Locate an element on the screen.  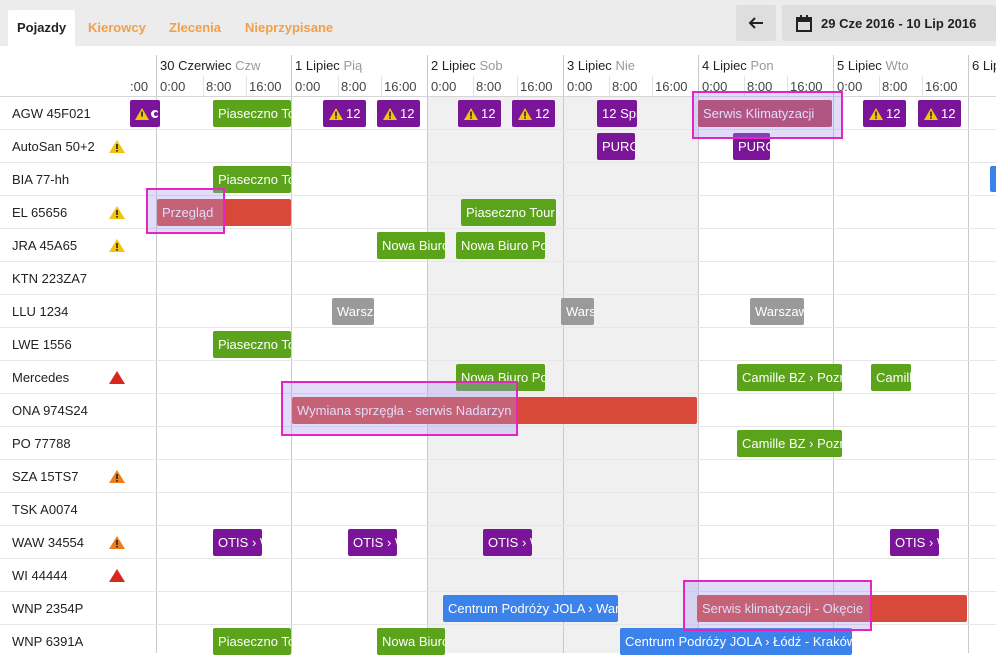
vehicle-name: TSK A0074 is located at coordinates (45, 509).